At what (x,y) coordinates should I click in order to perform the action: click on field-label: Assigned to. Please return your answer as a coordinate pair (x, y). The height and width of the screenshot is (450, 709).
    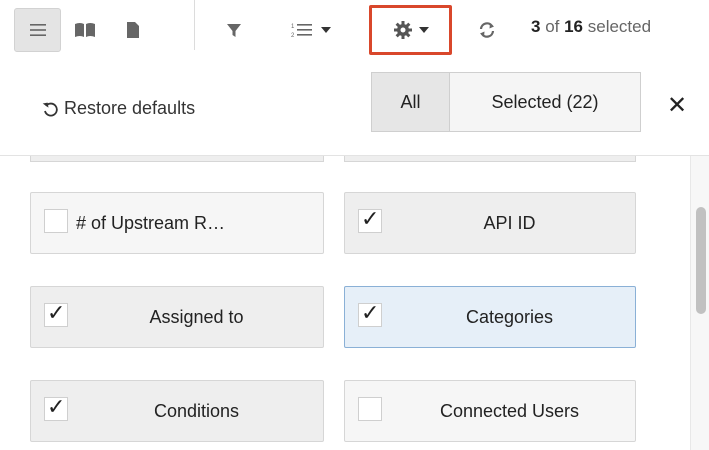
    Looking at the image, I should click on (196, 316).